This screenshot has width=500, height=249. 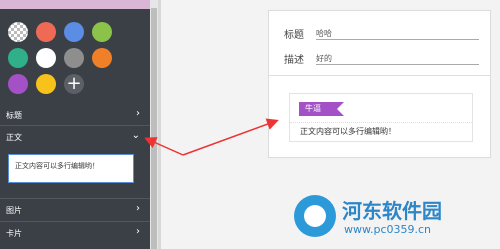 What do you see at coordinates (76, 115) in the screenshot?
I see `section-title: 标题 ›` at bounding box center [76, 115].